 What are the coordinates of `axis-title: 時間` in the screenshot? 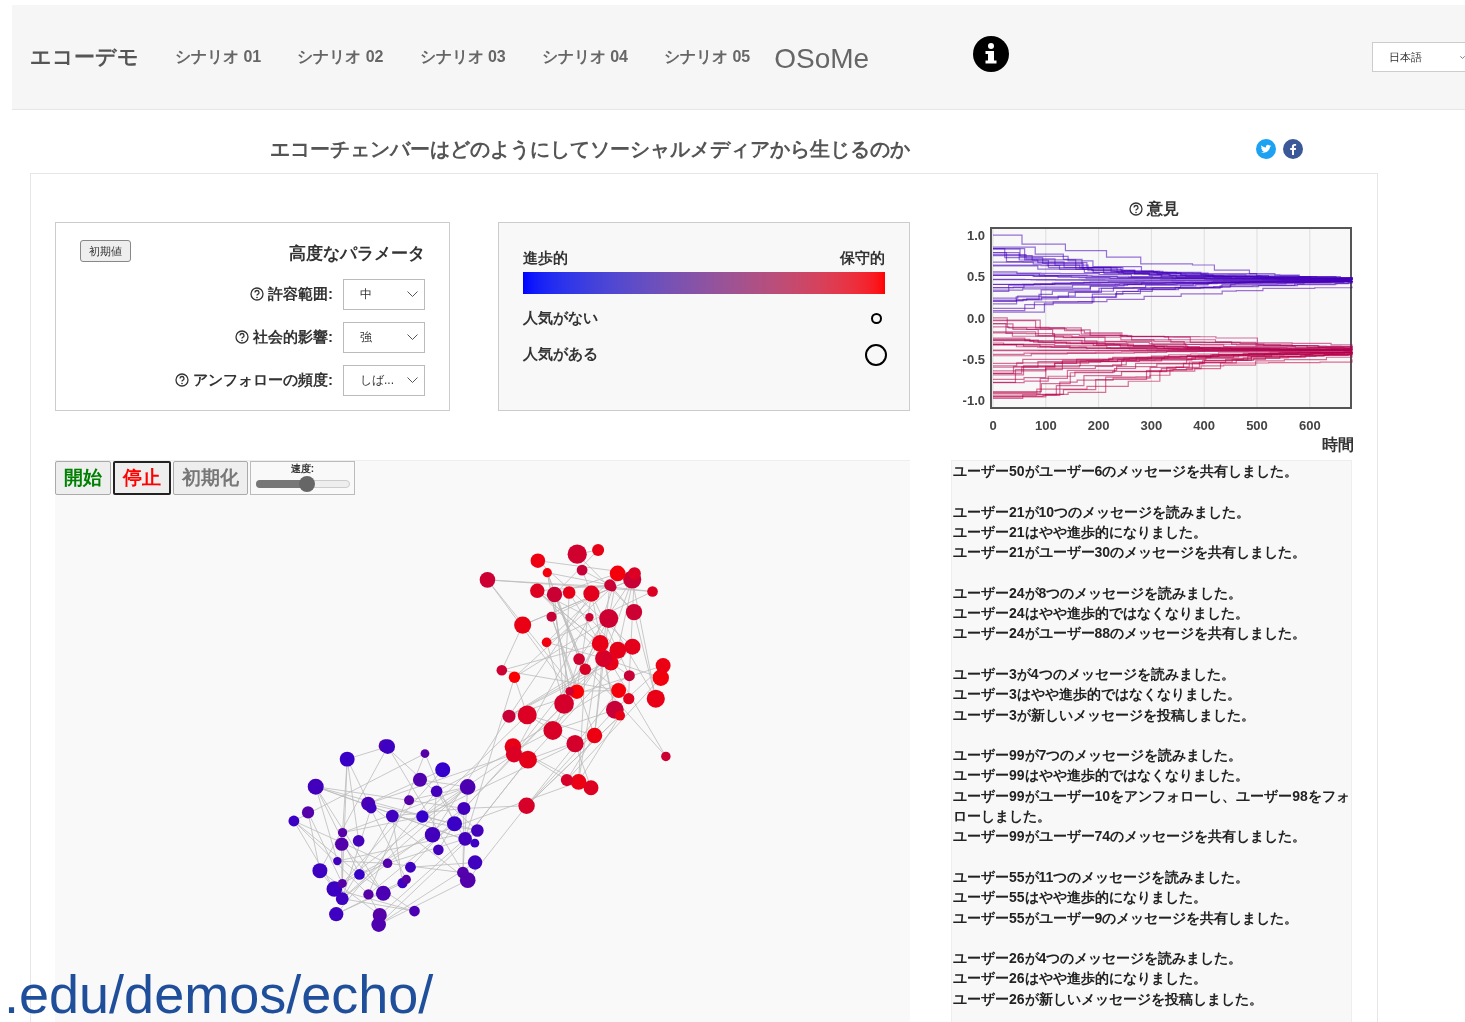 It's located at (1338, 444).